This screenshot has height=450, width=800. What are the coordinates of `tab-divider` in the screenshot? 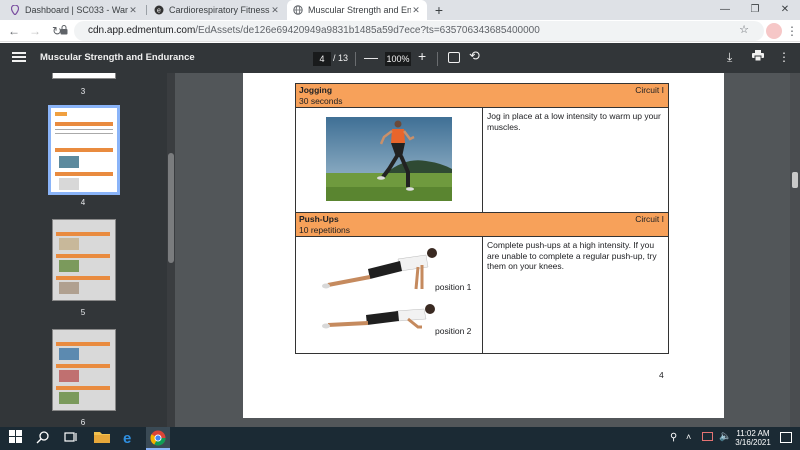 It's located at (146, 10).